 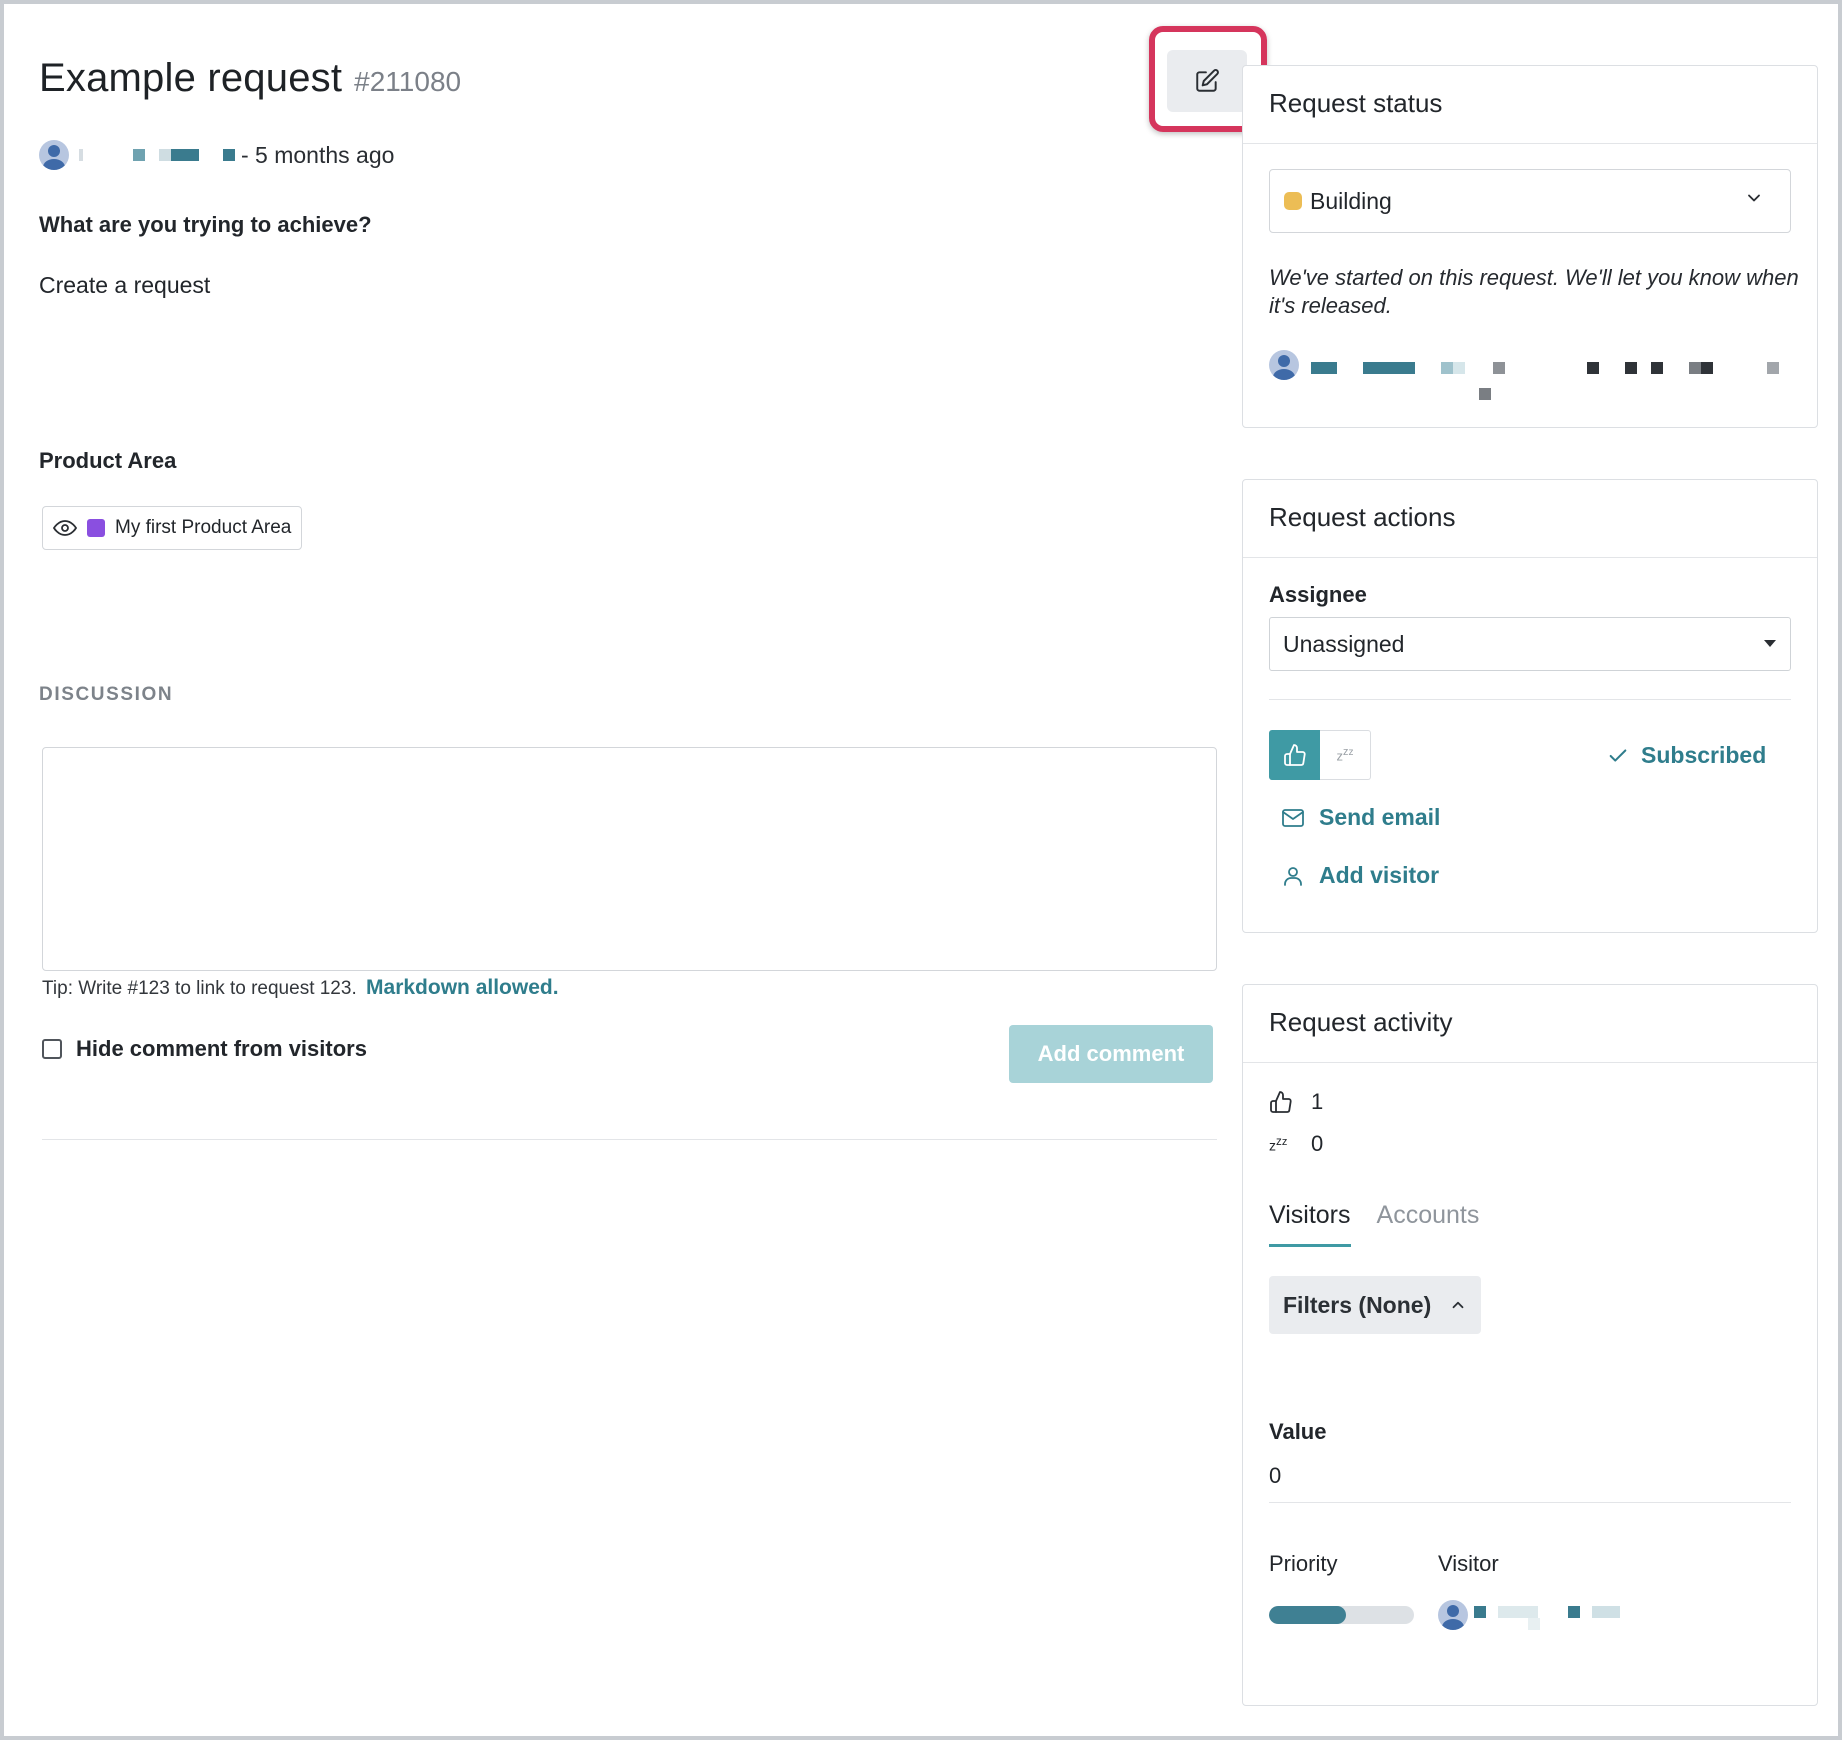 I want to click on tab-accounts: Accounts, so click(x=1428, y=1224).